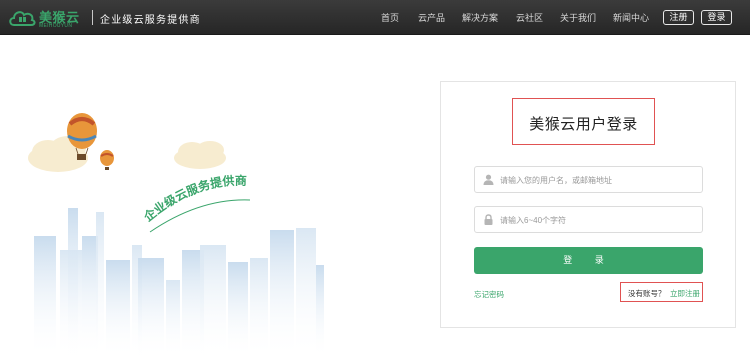  I want to click on header-register-button: 注册, so click(678, 17).